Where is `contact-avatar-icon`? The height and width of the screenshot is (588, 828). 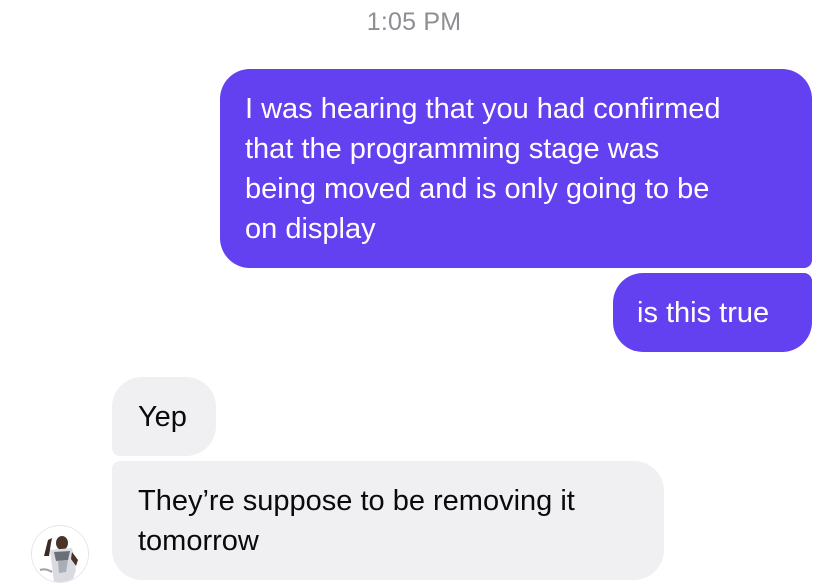 contact-avatar-icon is located at coordinates (60, 554).